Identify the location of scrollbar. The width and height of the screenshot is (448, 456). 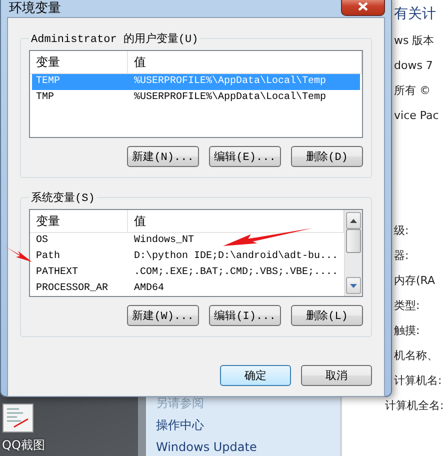
(353, 253).